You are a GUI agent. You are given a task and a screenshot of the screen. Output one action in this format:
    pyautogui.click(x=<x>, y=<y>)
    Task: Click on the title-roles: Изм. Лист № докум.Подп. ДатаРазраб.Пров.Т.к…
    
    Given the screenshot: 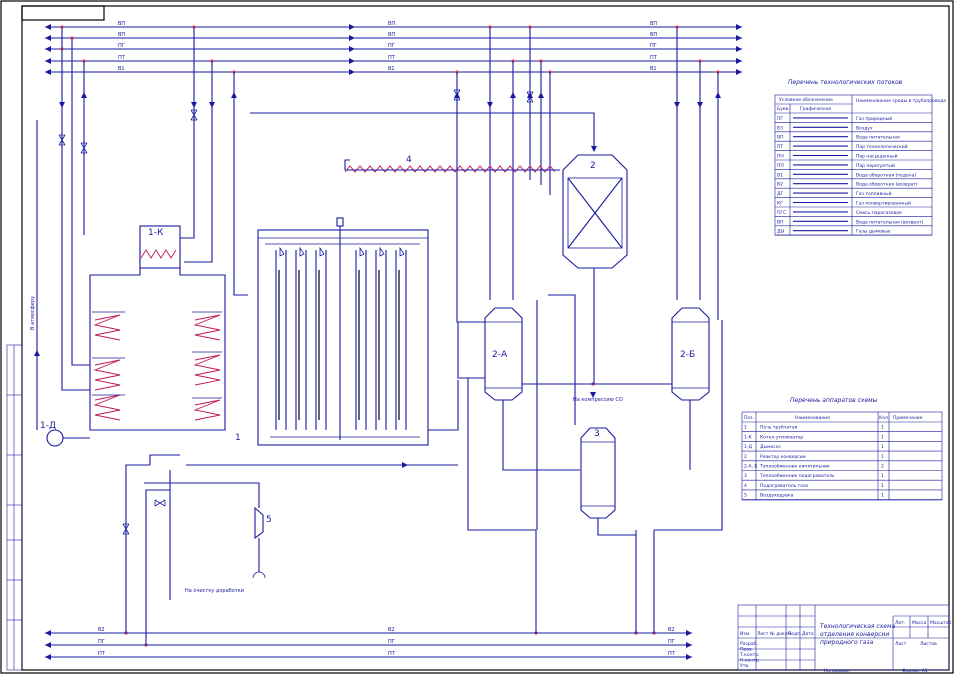 What is the action you would take?
    pyautogui.click(x=776, y=650)
    